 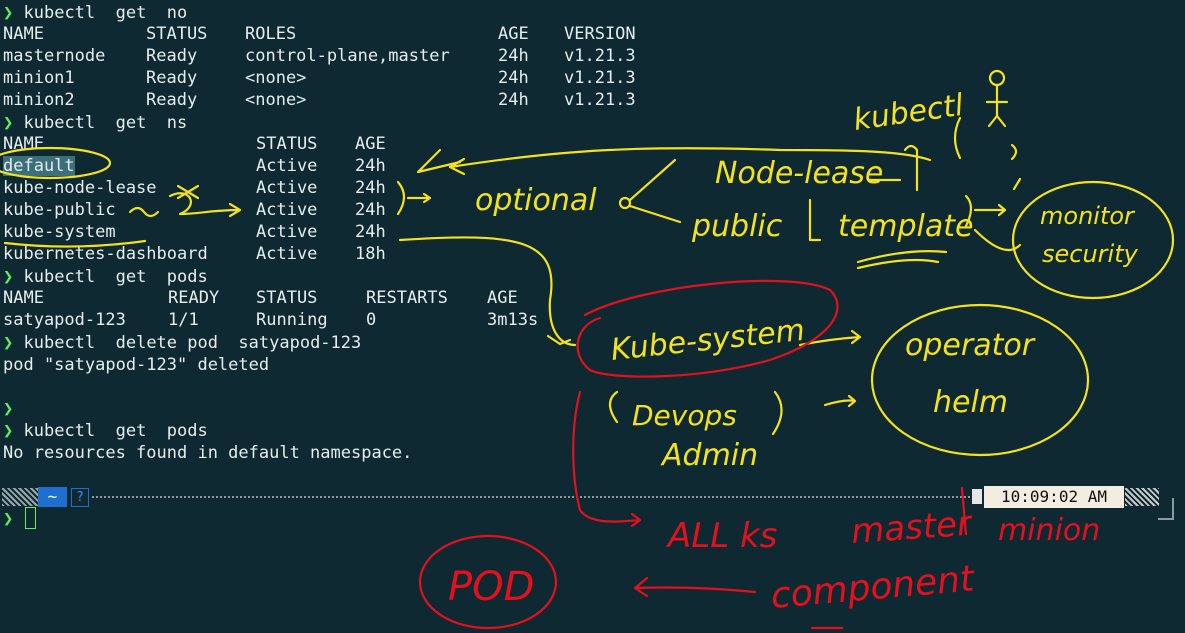 What do you see at coordinates (1090, 254) in the screenshot?
I see `label-security: security` at bounding box center [1090, 254].